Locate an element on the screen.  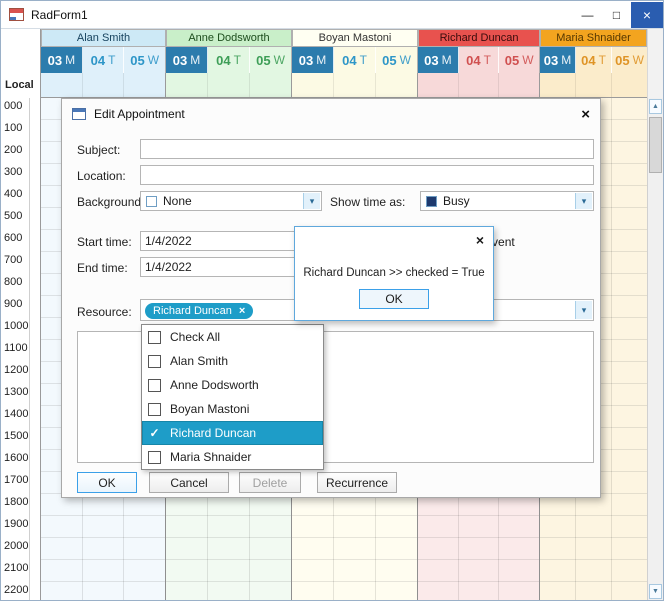
dropdown-item: ✓ Richard Duncan is located at coordinates (232, 433).